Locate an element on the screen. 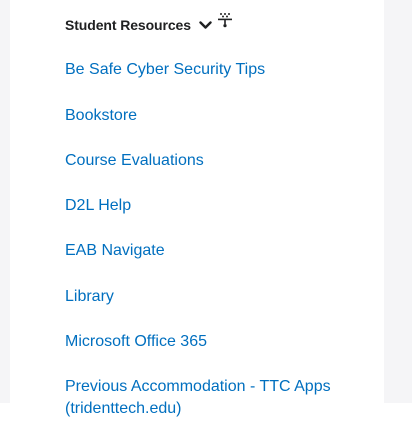 The image size is (412, 425). chevron-down-icon is located at coordinates (206, 25).